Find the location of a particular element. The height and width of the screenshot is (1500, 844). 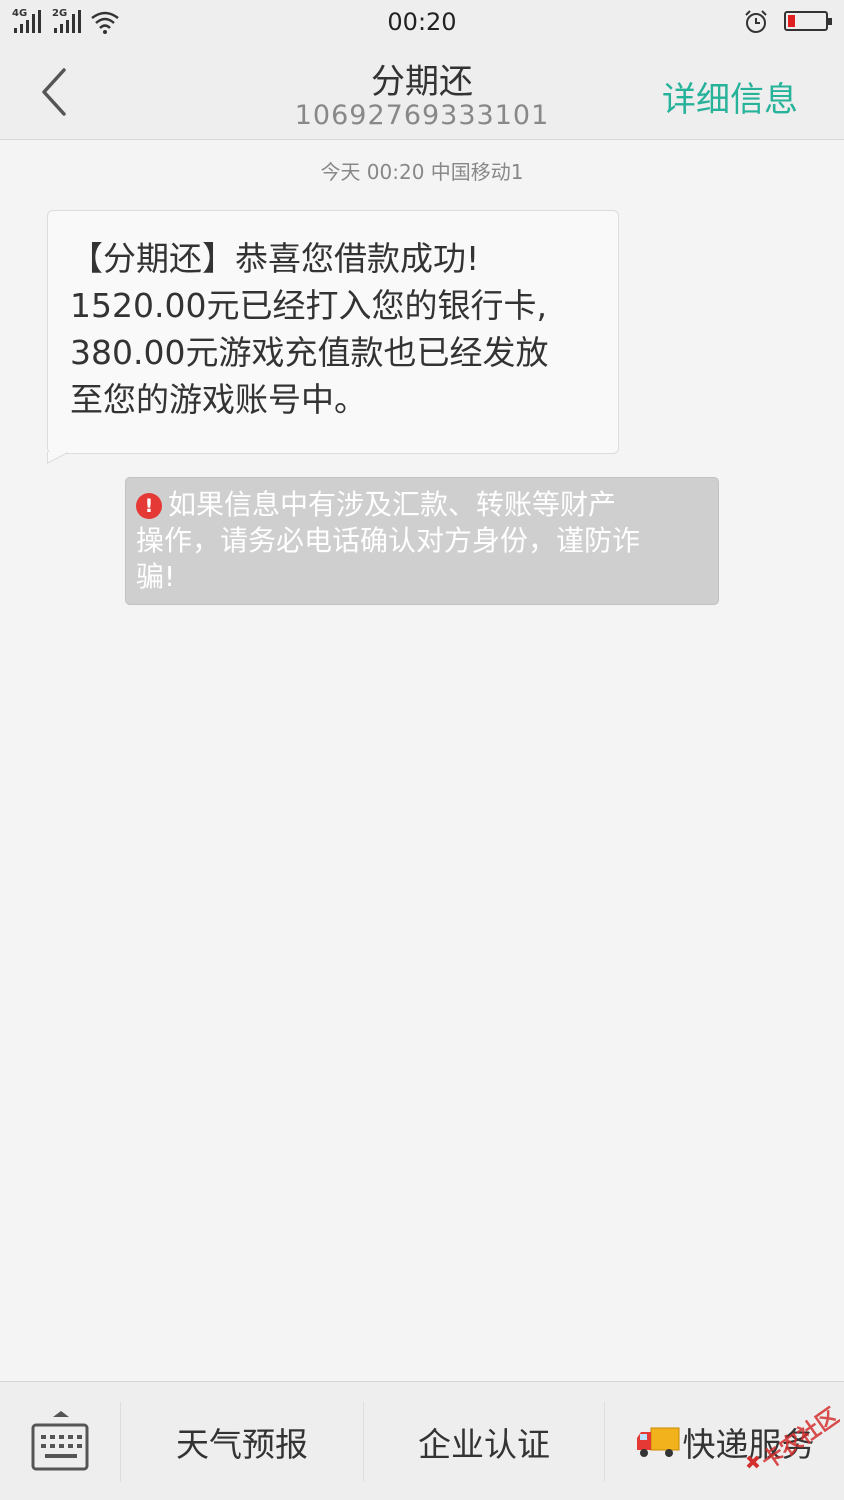

menu-item-weather: 天气预报 is located at coordinates (242, 1441).